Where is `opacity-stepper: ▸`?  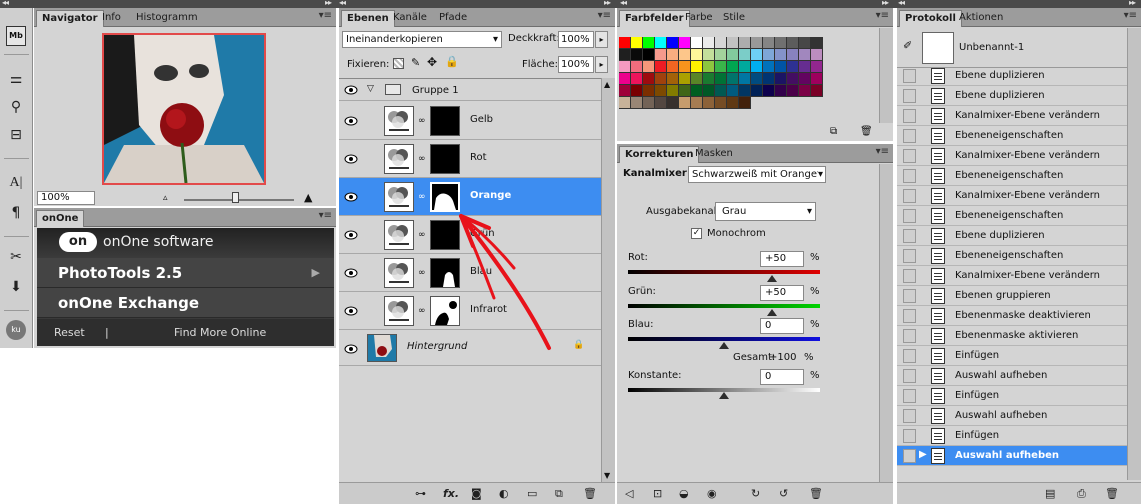
opacity-stepper: ▸ is located at coordinates (601, 39).